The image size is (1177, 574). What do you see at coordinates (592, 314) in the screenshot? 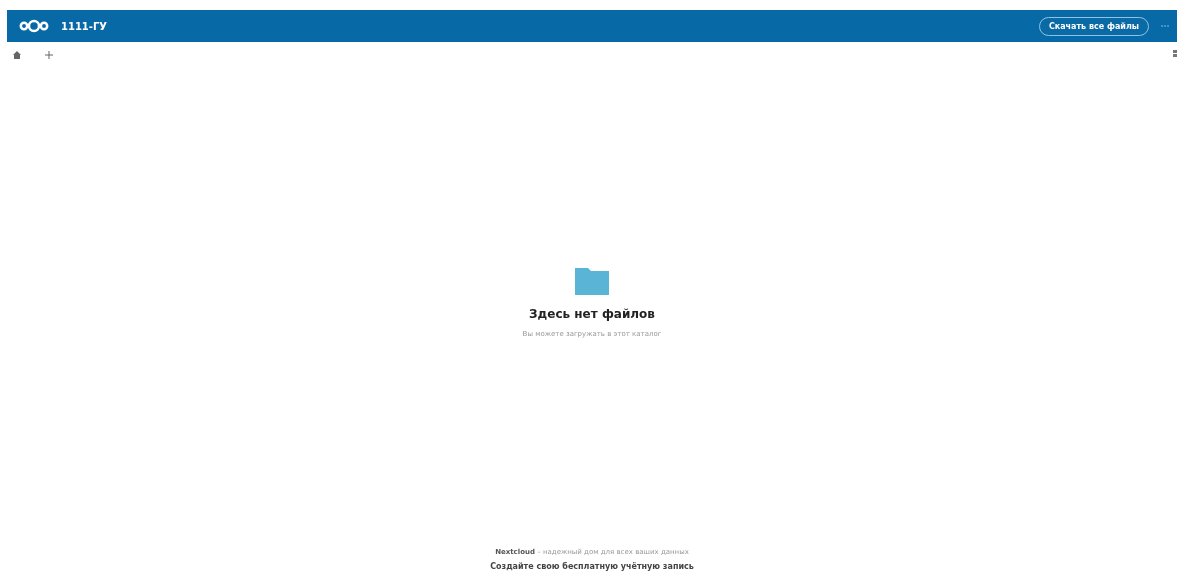
I see `empty-heading: Здесь нет файлов` at bounding box center [592, 314].